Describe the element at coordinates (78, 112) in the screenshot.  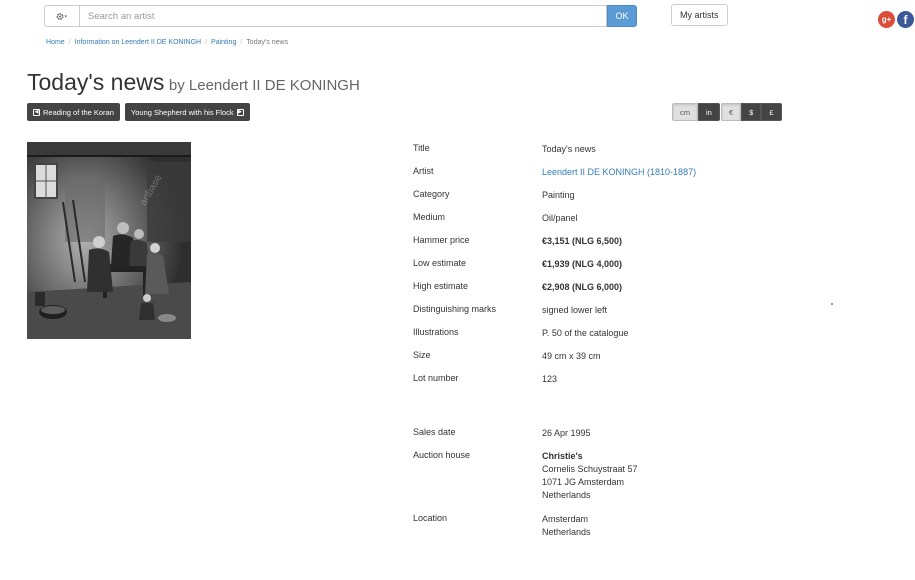
I see `previous-artwork-label: Reading of the Koran` at that location.